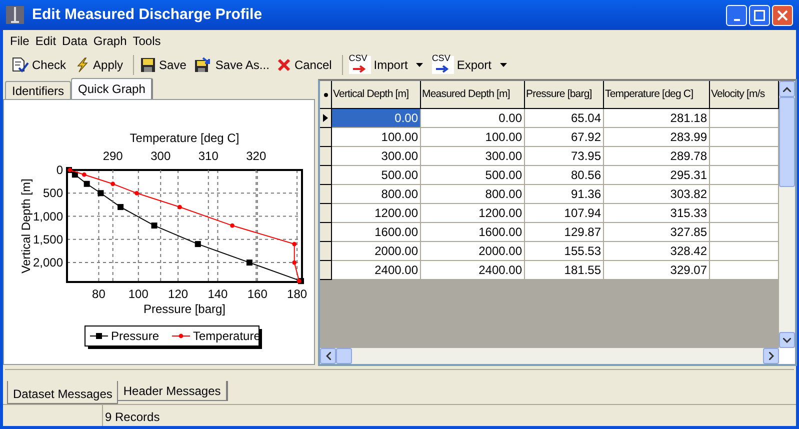  What do you see at coordinates (184, 309) in the screenshot?
I see `axis-title: Pressure [barg]` at bounding box center [184, 309].